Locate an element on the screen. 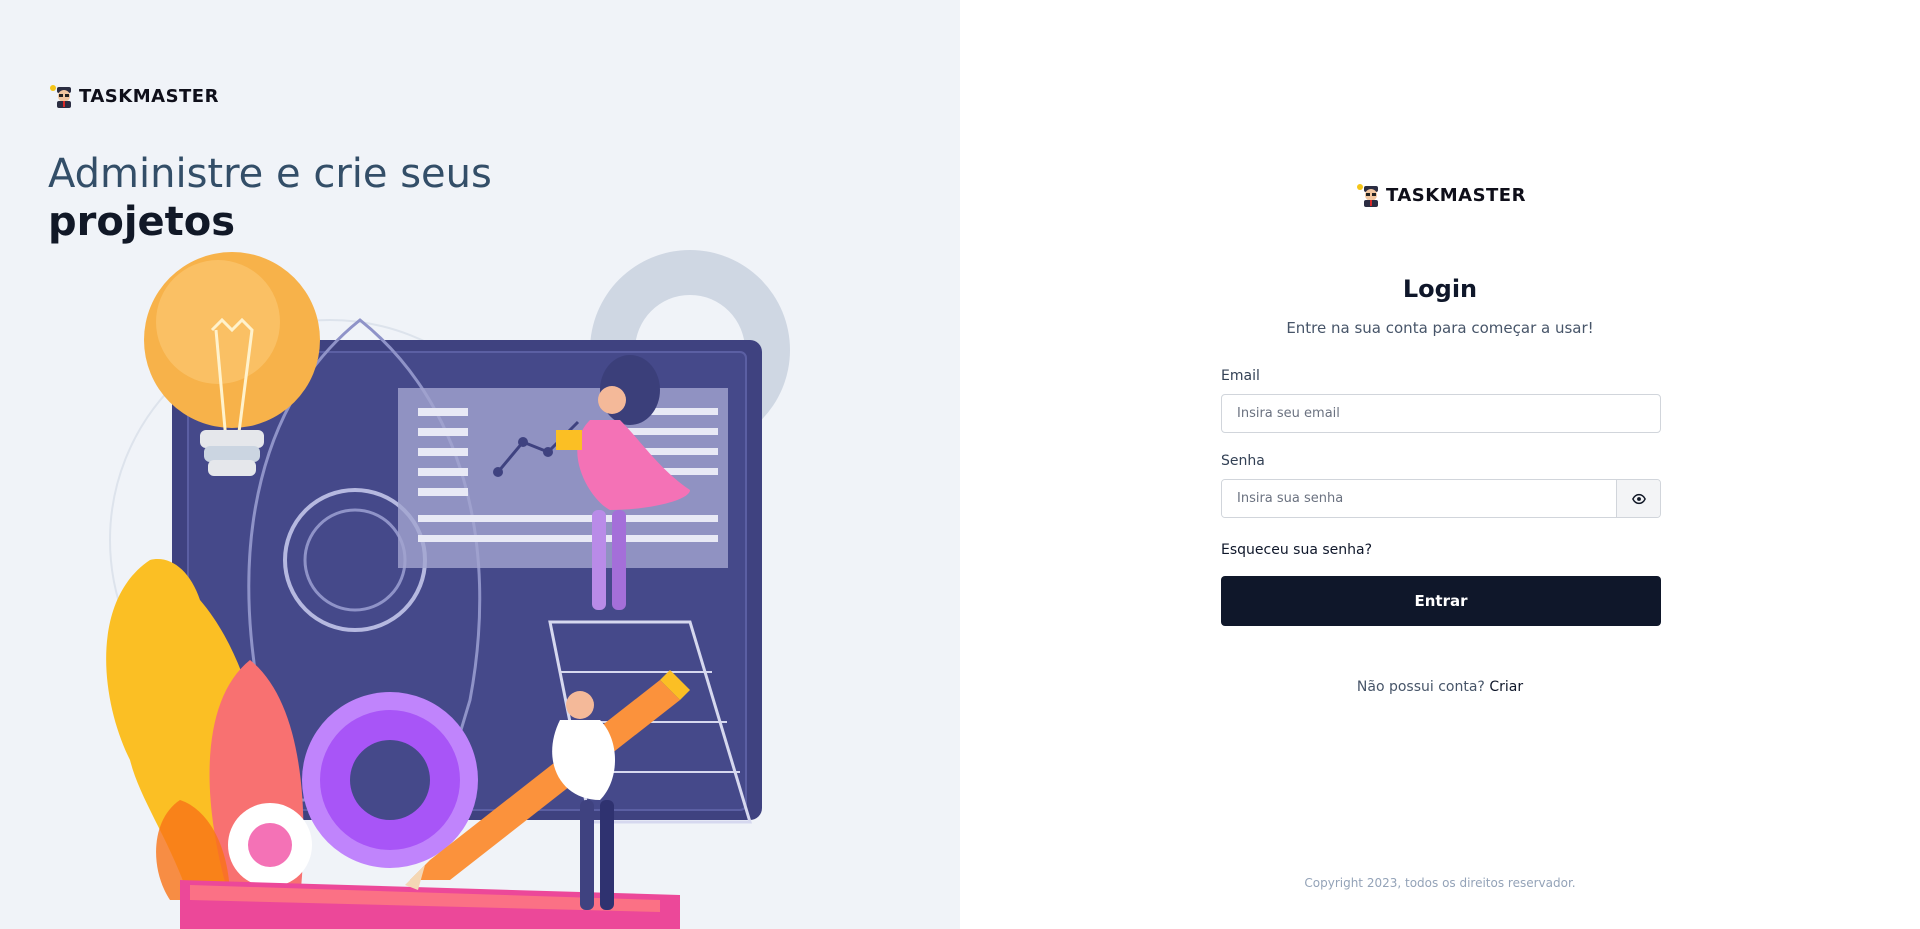 Image resolution: width=1920 pixels, height=929 pixels. signup-prompt: Não possui conta? Criar is located at coordinates (1440, 687).